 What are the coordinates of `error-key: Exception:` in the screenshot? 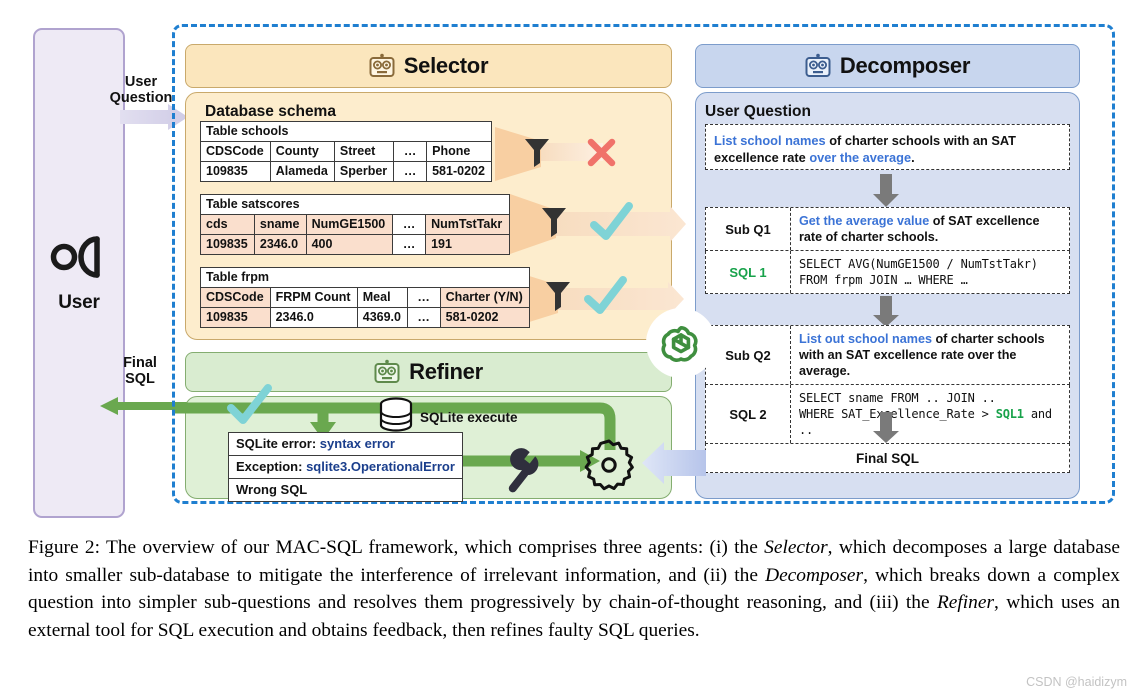 It's located at (269, 466).